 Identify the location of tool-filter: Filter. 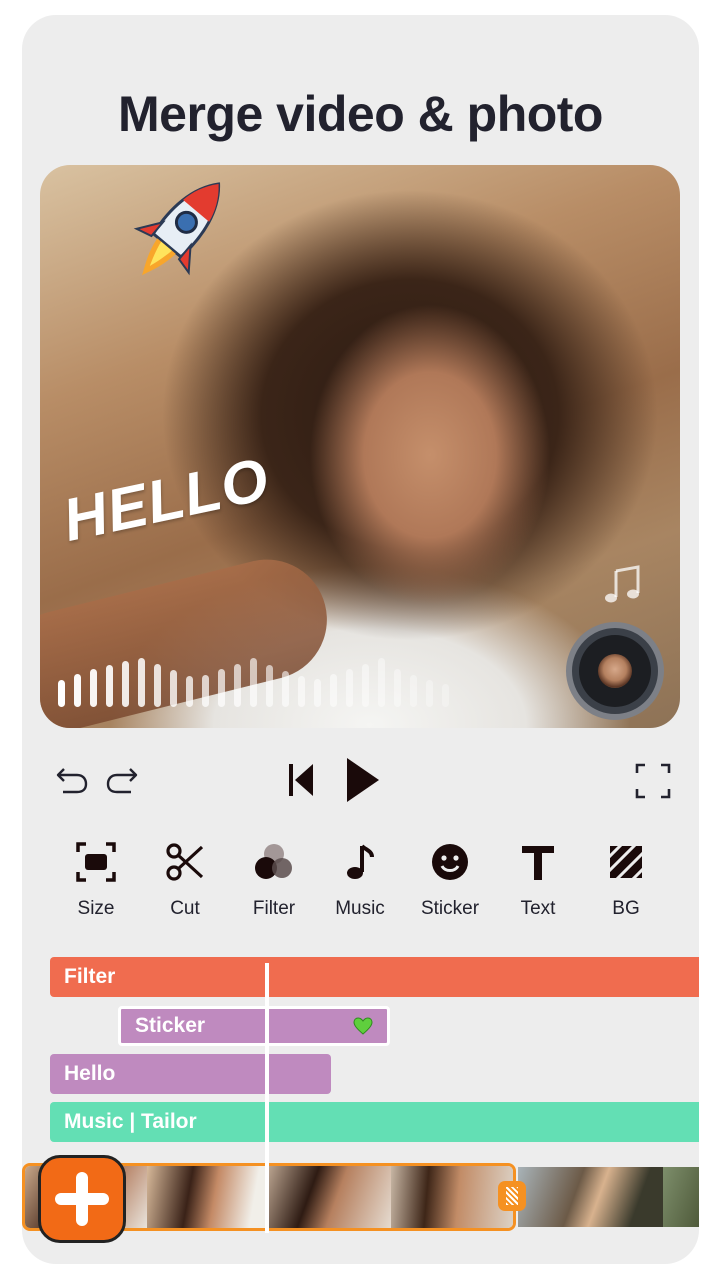
(274, 880).